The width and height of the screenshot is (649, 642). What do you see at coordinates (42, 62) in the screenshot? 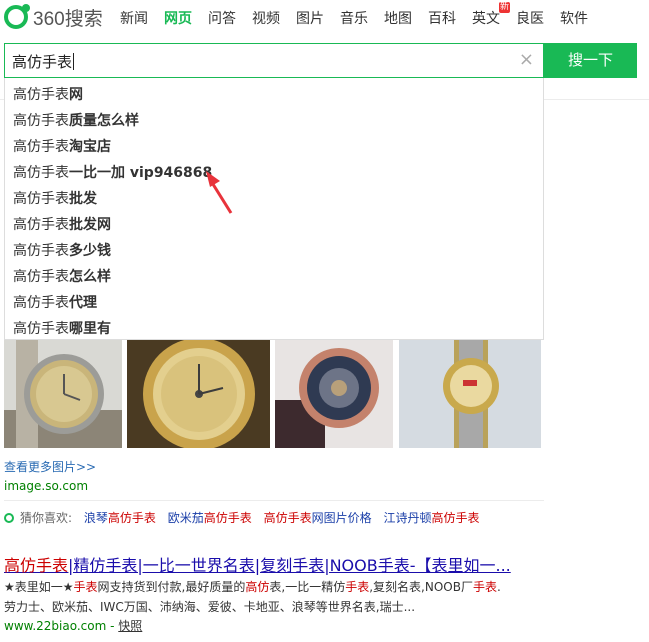
I see `search-query: 高仿手表` at bounding box center [42, 62].